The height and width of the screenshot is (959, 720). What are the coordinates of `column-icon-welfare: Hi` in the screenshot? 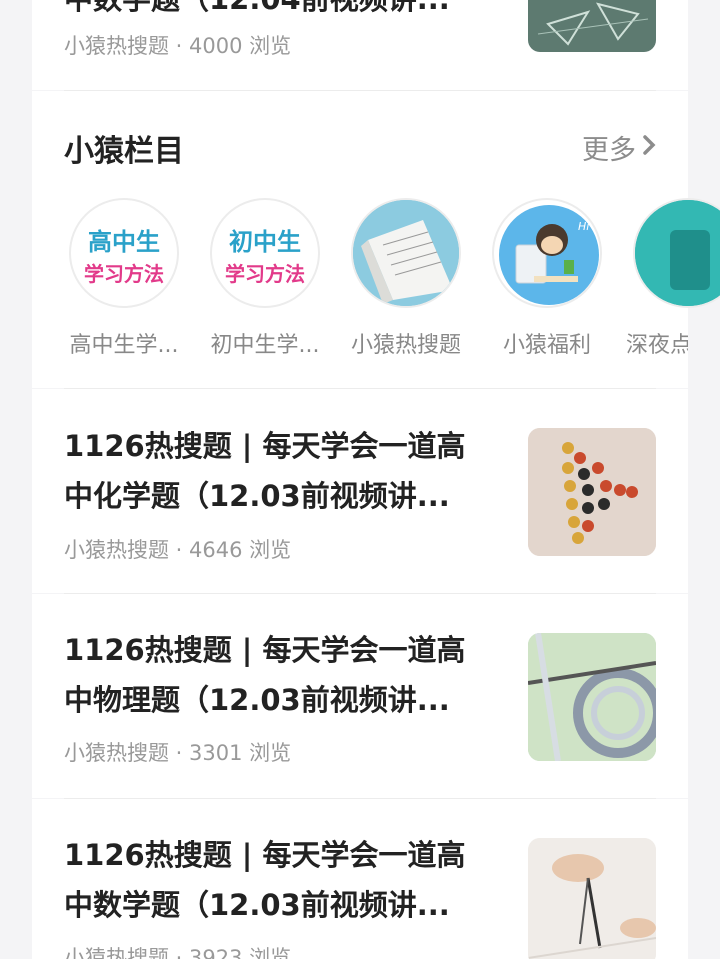 It's located at (547, 253).